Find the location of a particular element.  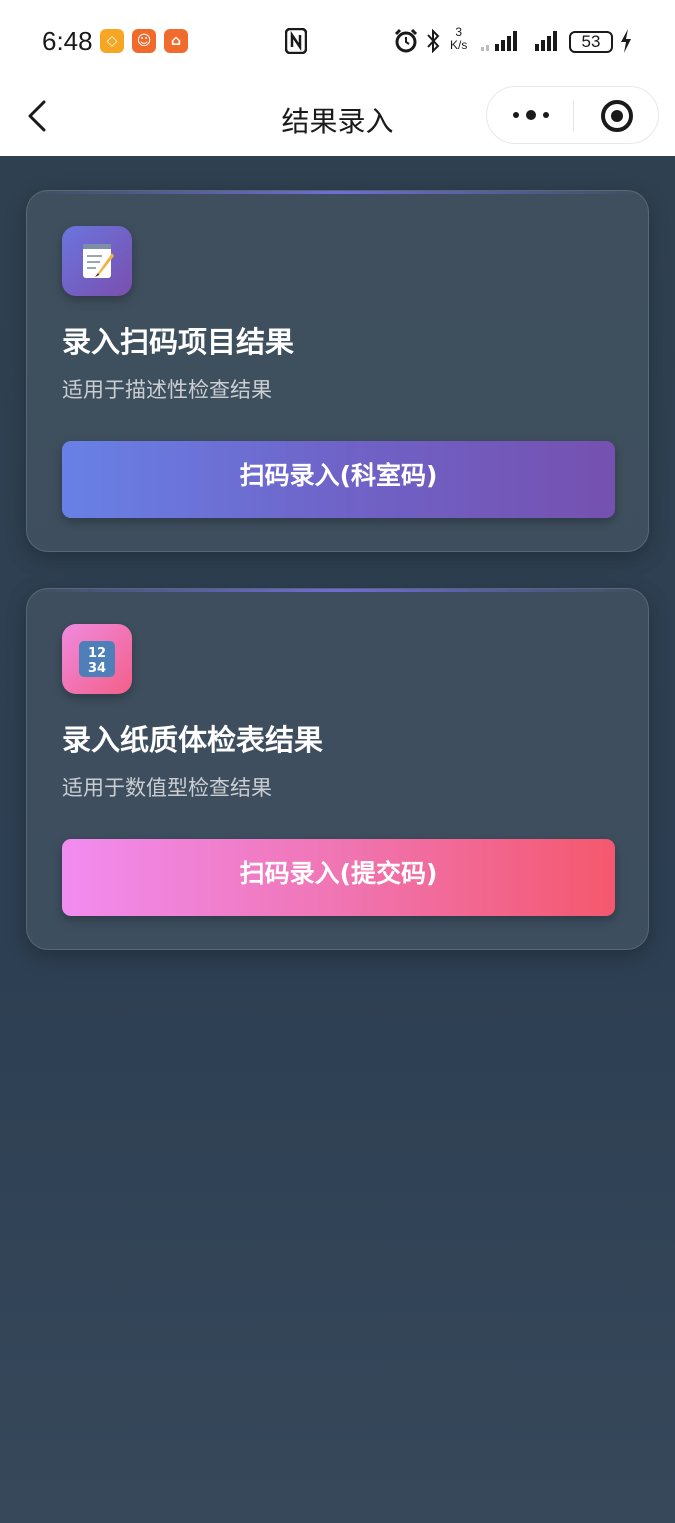

battery-indicator: 53 is located at coordinates (591, 42).